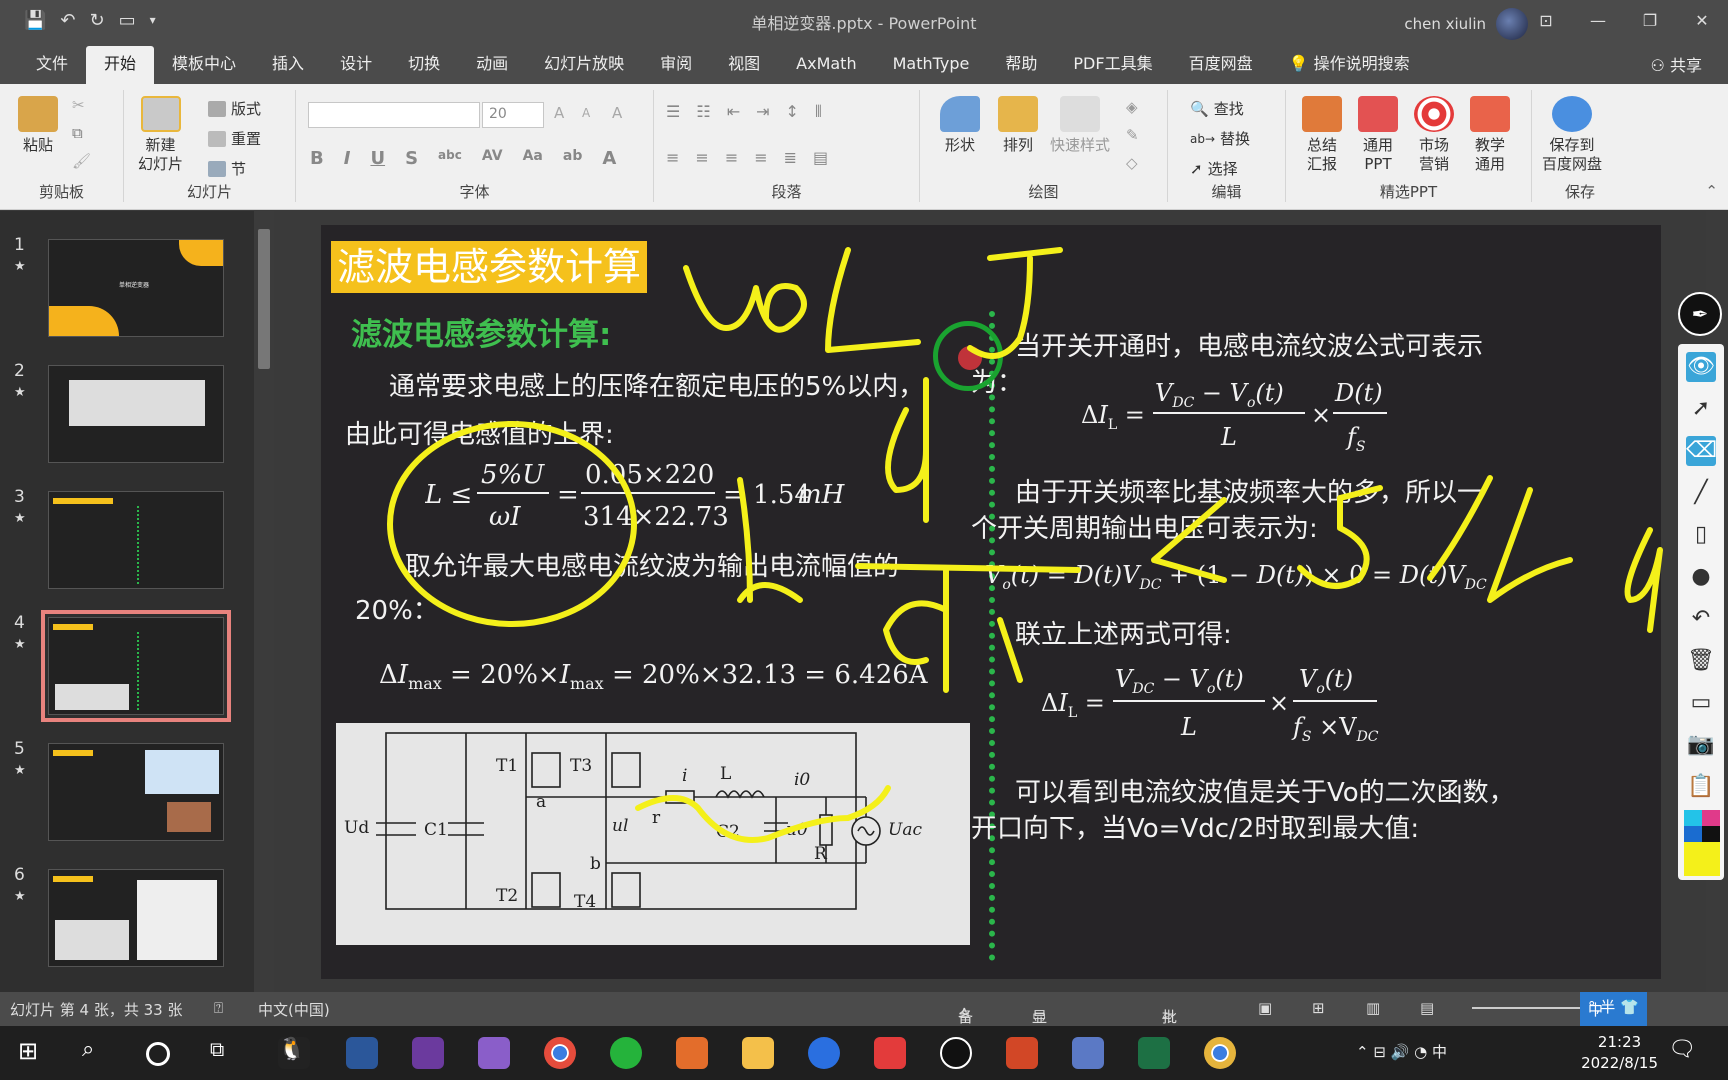 This screenshot has height=1080, width=1728. Describe the element at coordinates (234, 138) in the screenshot. I see `reset-button: 重置` at that location.